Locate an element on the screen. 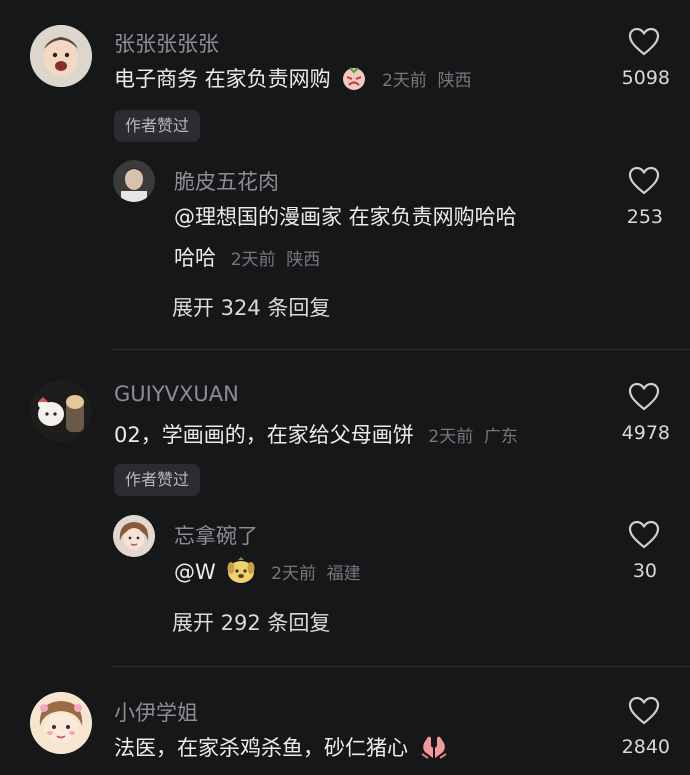 The image size is (690, 775). username: GUIYVXUAN is located at coordinates (176, 394).